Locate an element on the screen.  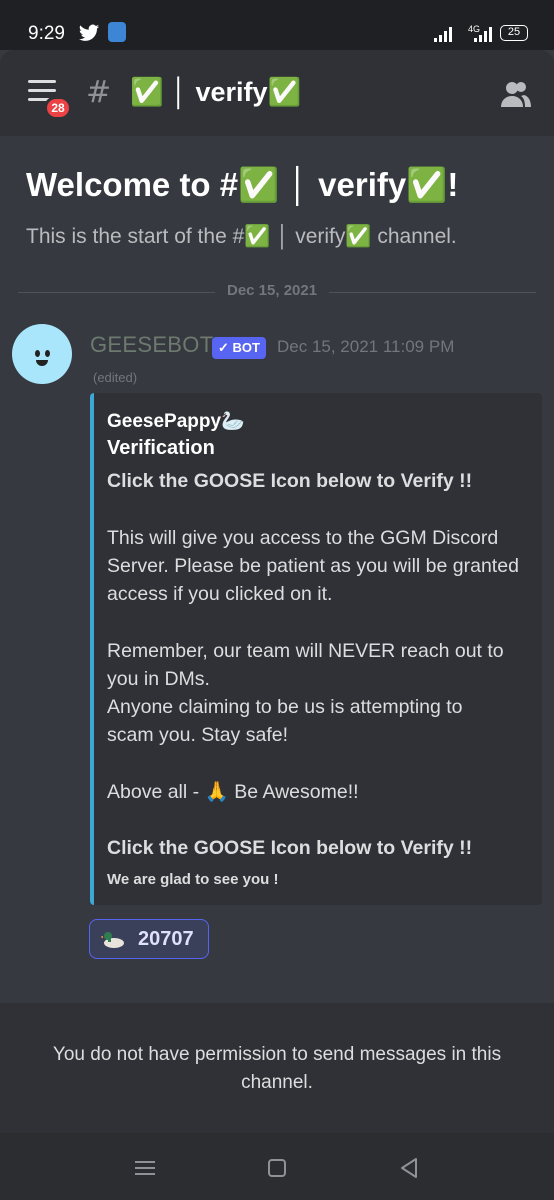
message-timestamp: Dec 15, 2021 11:09 PM is located at coordinates (366, 346).